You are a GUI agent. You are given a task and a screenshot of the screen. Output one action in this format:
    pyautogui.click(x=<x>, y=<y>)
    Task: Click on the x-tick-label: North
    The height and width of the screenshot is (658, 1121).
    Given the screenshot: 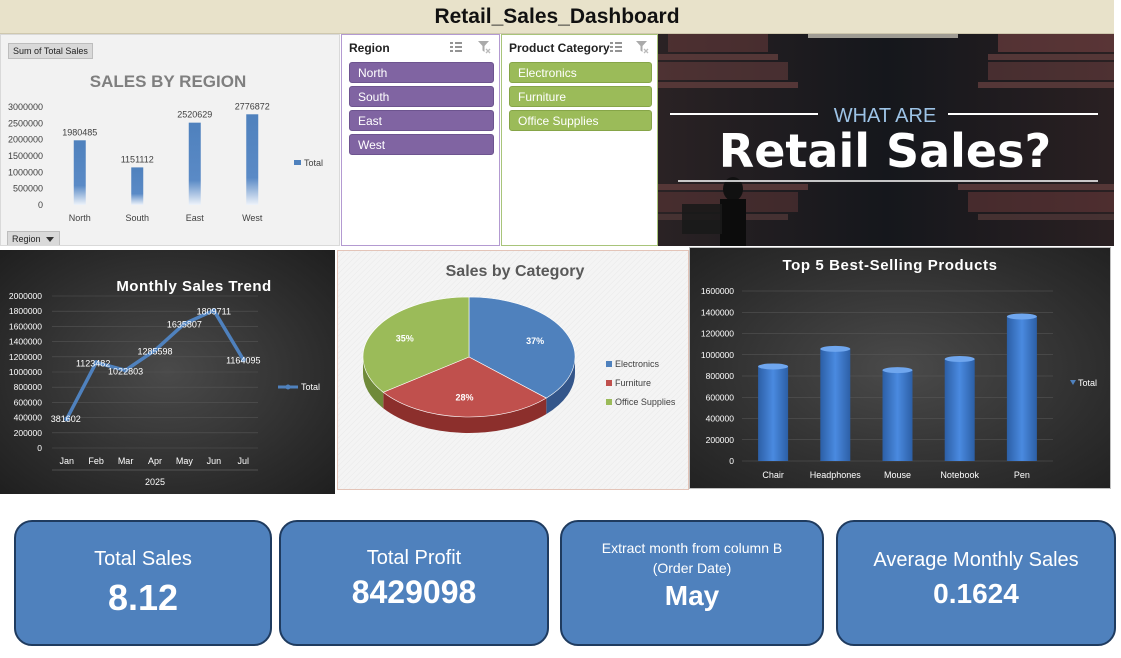 What is the action you would take?
    pyautogui.click(x=80, y=218)
    